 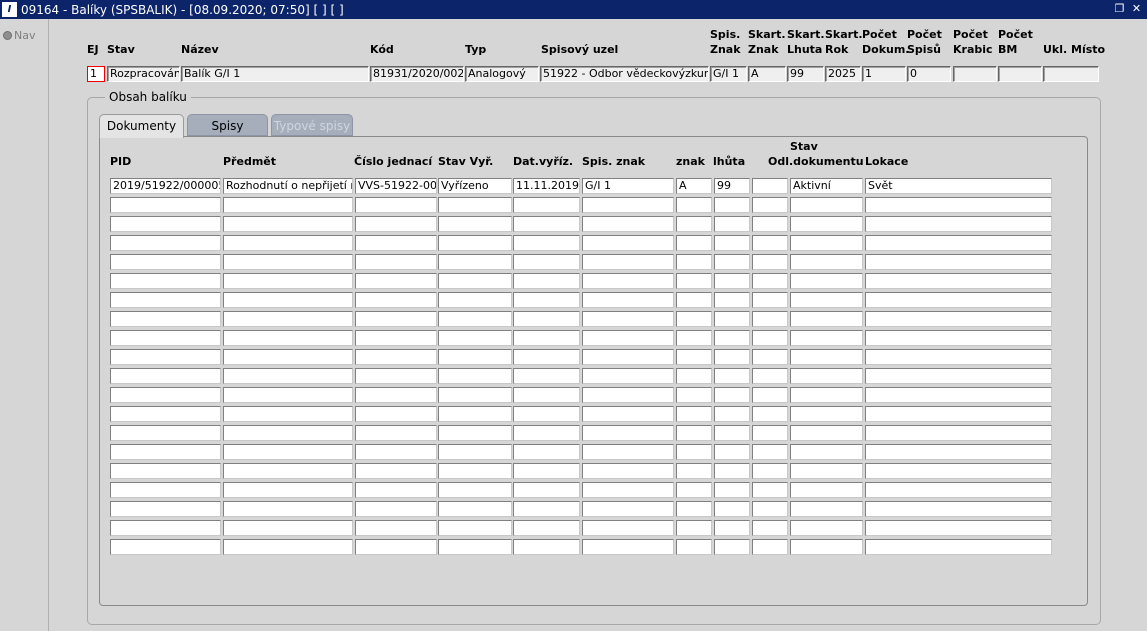 What do you see at coordinates (19, 35) in the screenshot?
I see `nav-toggle: Nav` at bounding box center [19, 35].